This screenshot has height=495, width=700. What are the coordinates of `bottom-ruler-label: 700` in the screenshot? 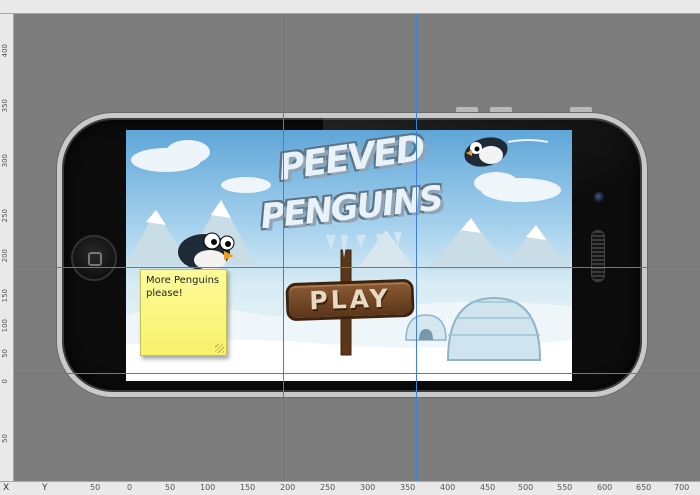 It's located at (682, 487).